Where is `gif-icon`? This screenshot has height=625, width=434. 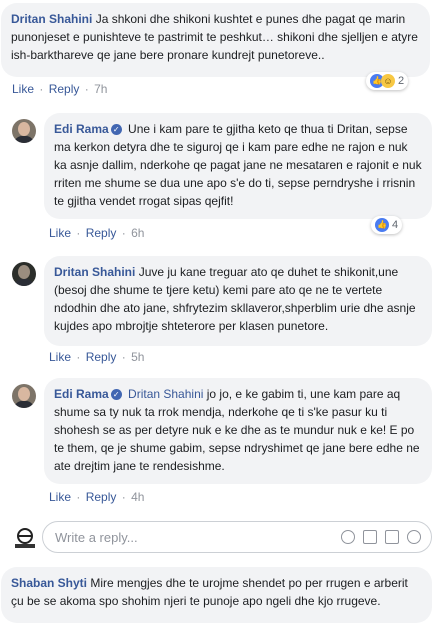
gif-icon is located at coordinates (392, 537).